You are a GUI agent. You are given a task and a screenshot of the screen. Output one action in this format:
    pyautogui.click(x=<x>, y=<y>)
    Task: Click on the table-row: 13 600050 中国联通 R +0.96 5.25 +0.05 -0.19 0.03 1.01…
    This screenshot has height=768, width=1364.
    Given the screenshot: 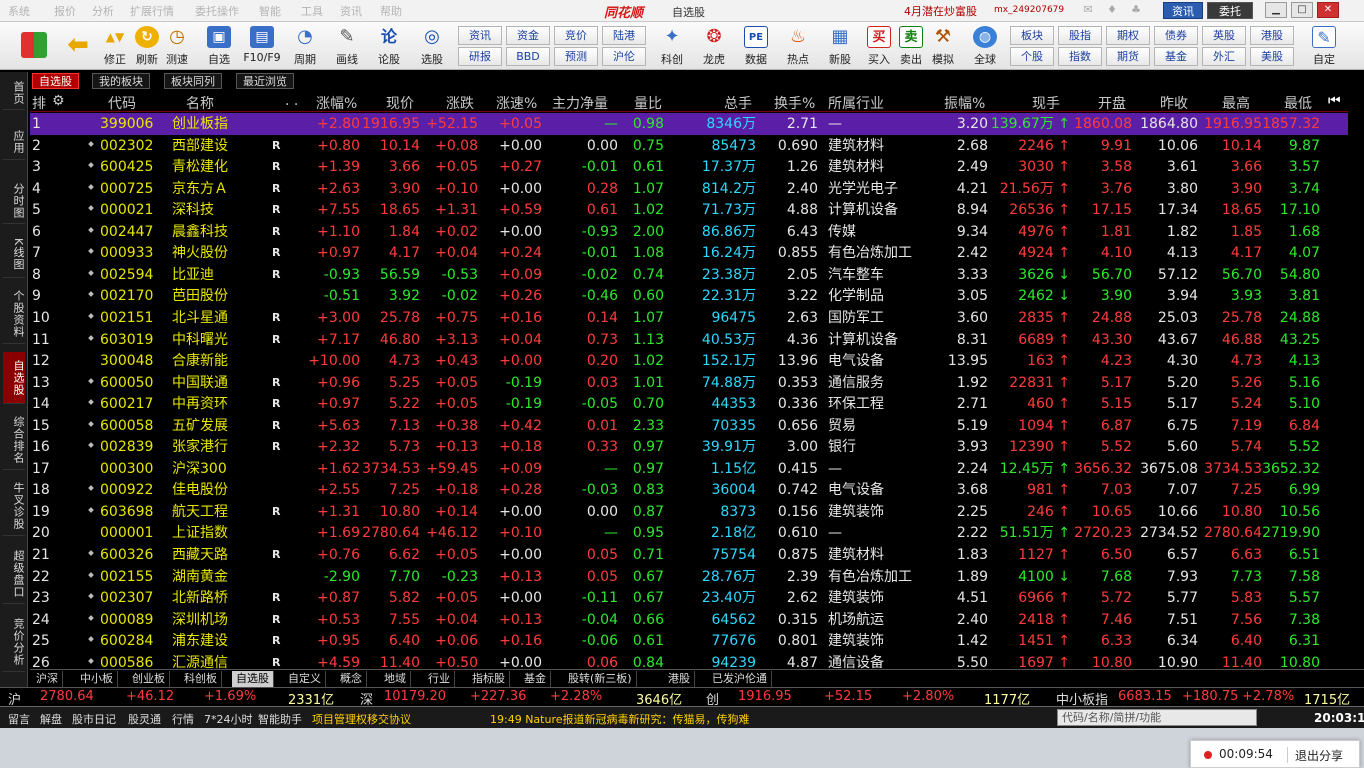 What is the action you would take?
    pyautogui.click(x=689, y=383)
    